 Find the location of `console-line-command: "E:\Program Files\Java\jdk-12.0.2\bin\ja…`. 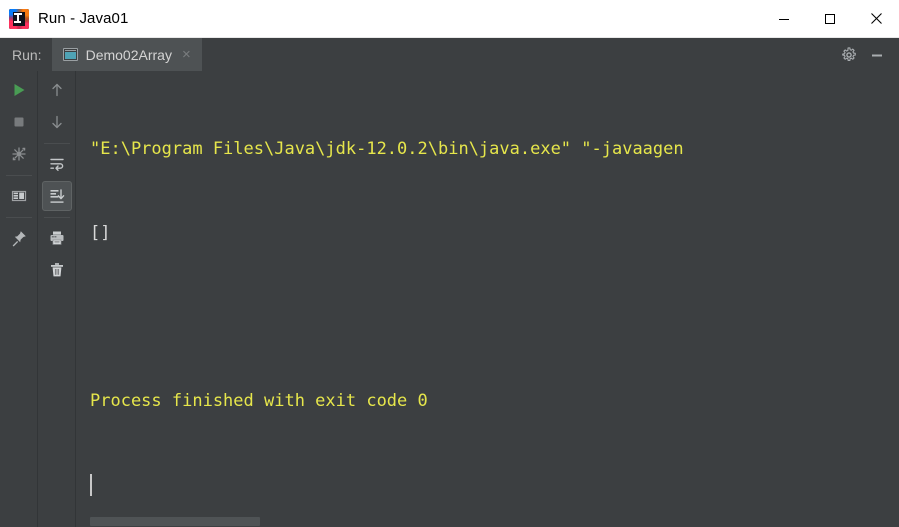

console-line-command: "E:\Program Files\Java\jdk-12.0.2\bin\ja… is located at coordinates (387, 149).